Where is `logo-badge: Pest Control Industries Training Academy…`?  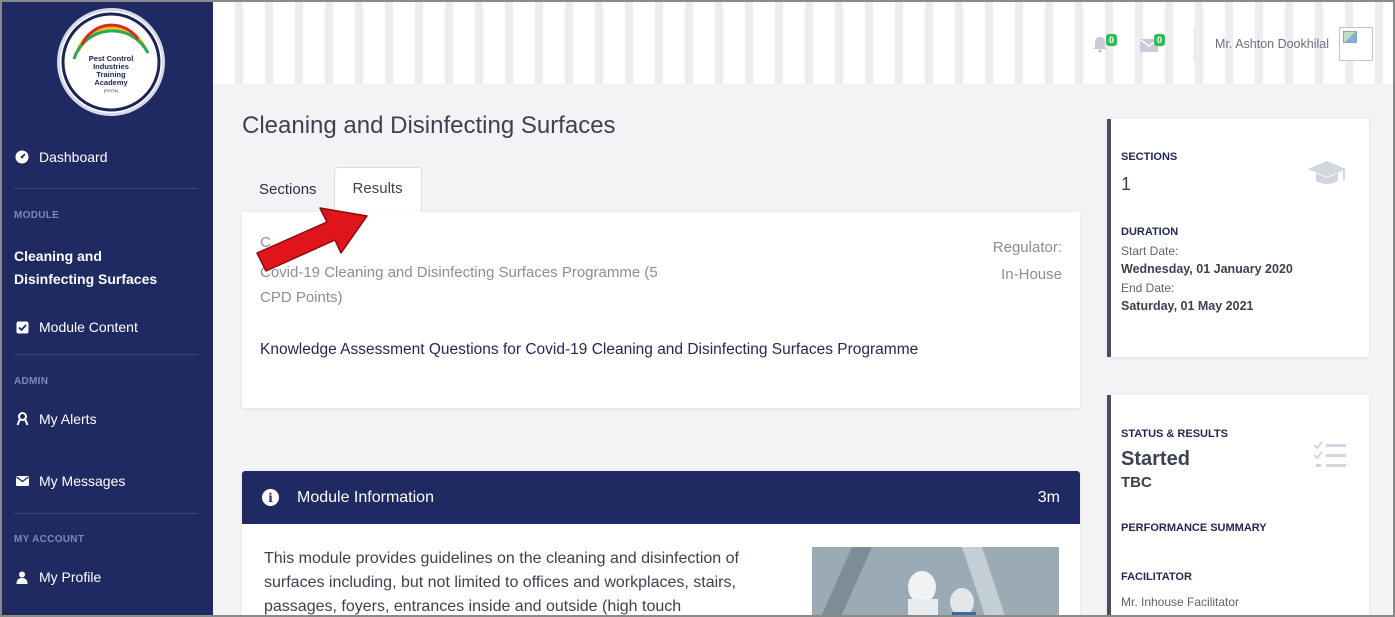
logo-badge: Pest Control Industries Training Academy… is located at coordinates (111, 62).